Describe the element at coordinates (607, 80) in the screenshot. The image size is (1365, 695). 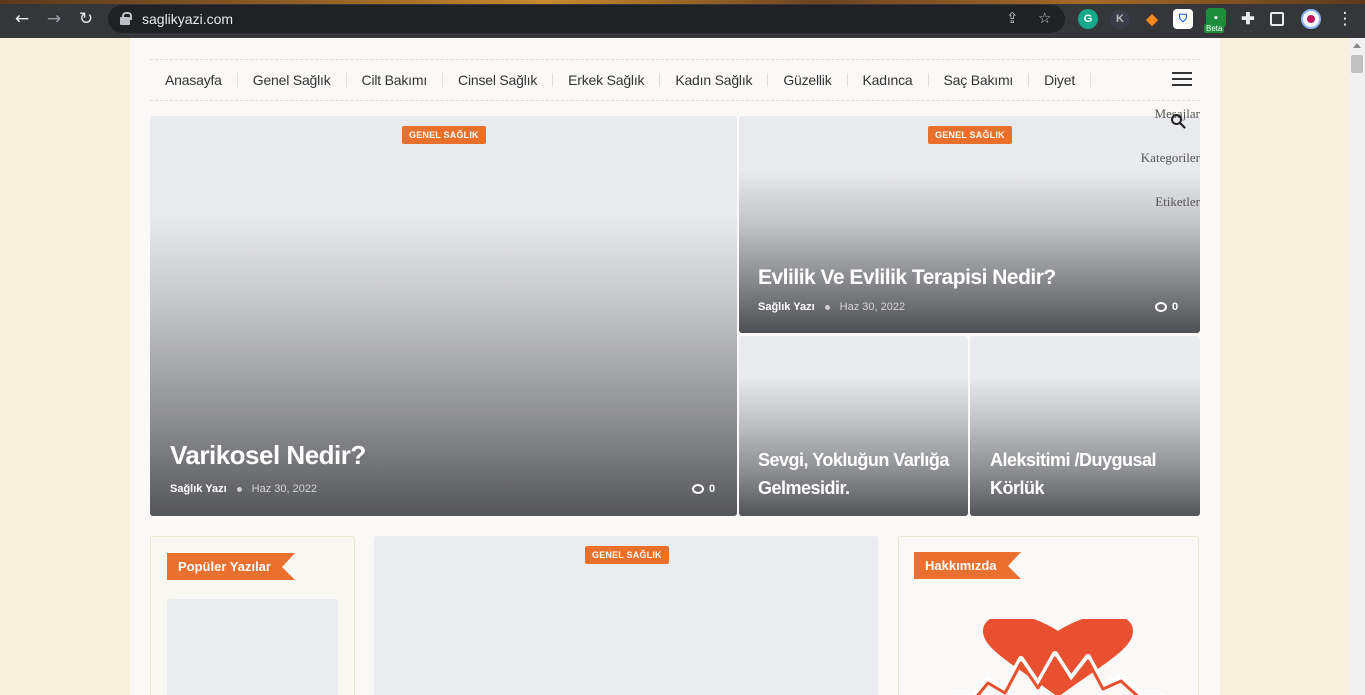
I see `menu-item-erkek-saglik: Erkek Sağlık` at that location.